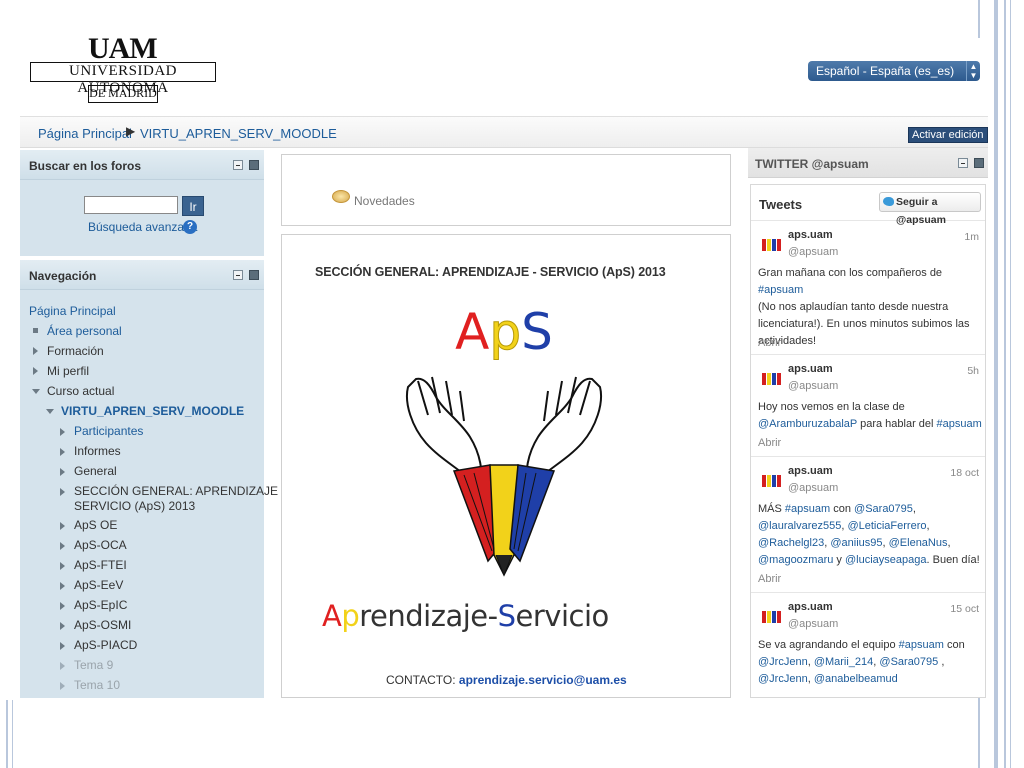 The width and height of the screenshot is (1024, 768). Describe the element at coordinates (886, 526) in the screenshot. I see `tweet-mention-link: @LeticiaFerrero` at that location.